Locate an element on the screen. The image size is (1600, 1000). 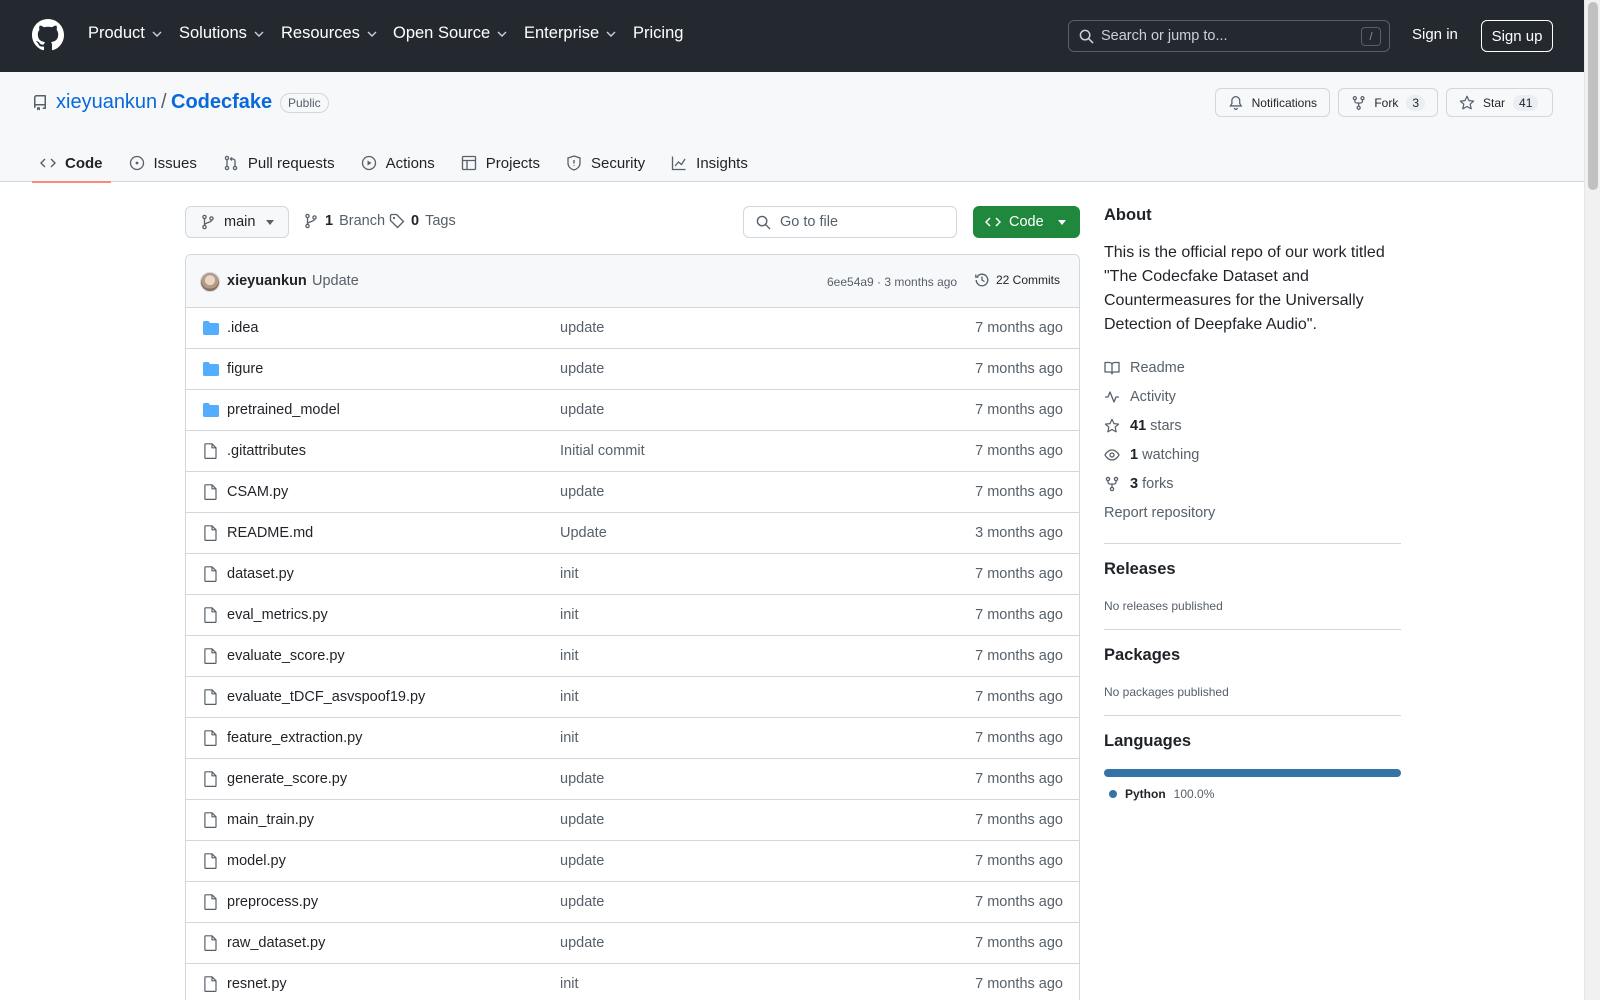
go-to-file-input: Go to file is located at coordinates (850, 222).